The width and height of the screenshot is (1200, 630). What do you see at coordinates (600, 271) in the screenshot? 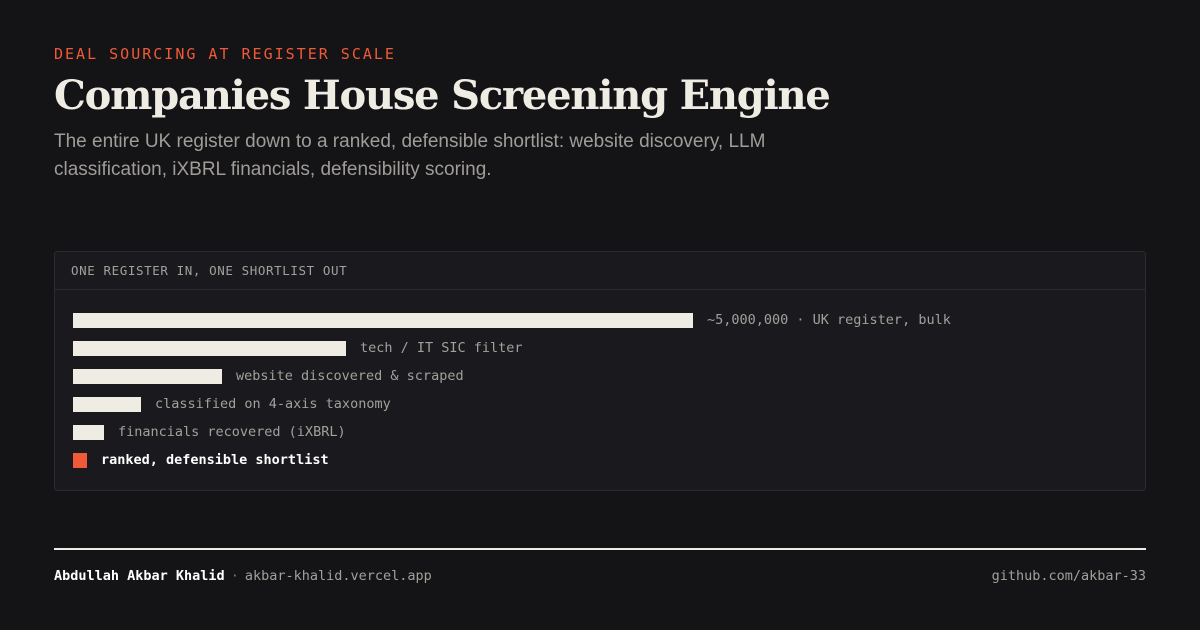
I see `panel-title: ONE REGISTER IN, ONE SHORTLIST OUT` at bounding box center [600, 271].